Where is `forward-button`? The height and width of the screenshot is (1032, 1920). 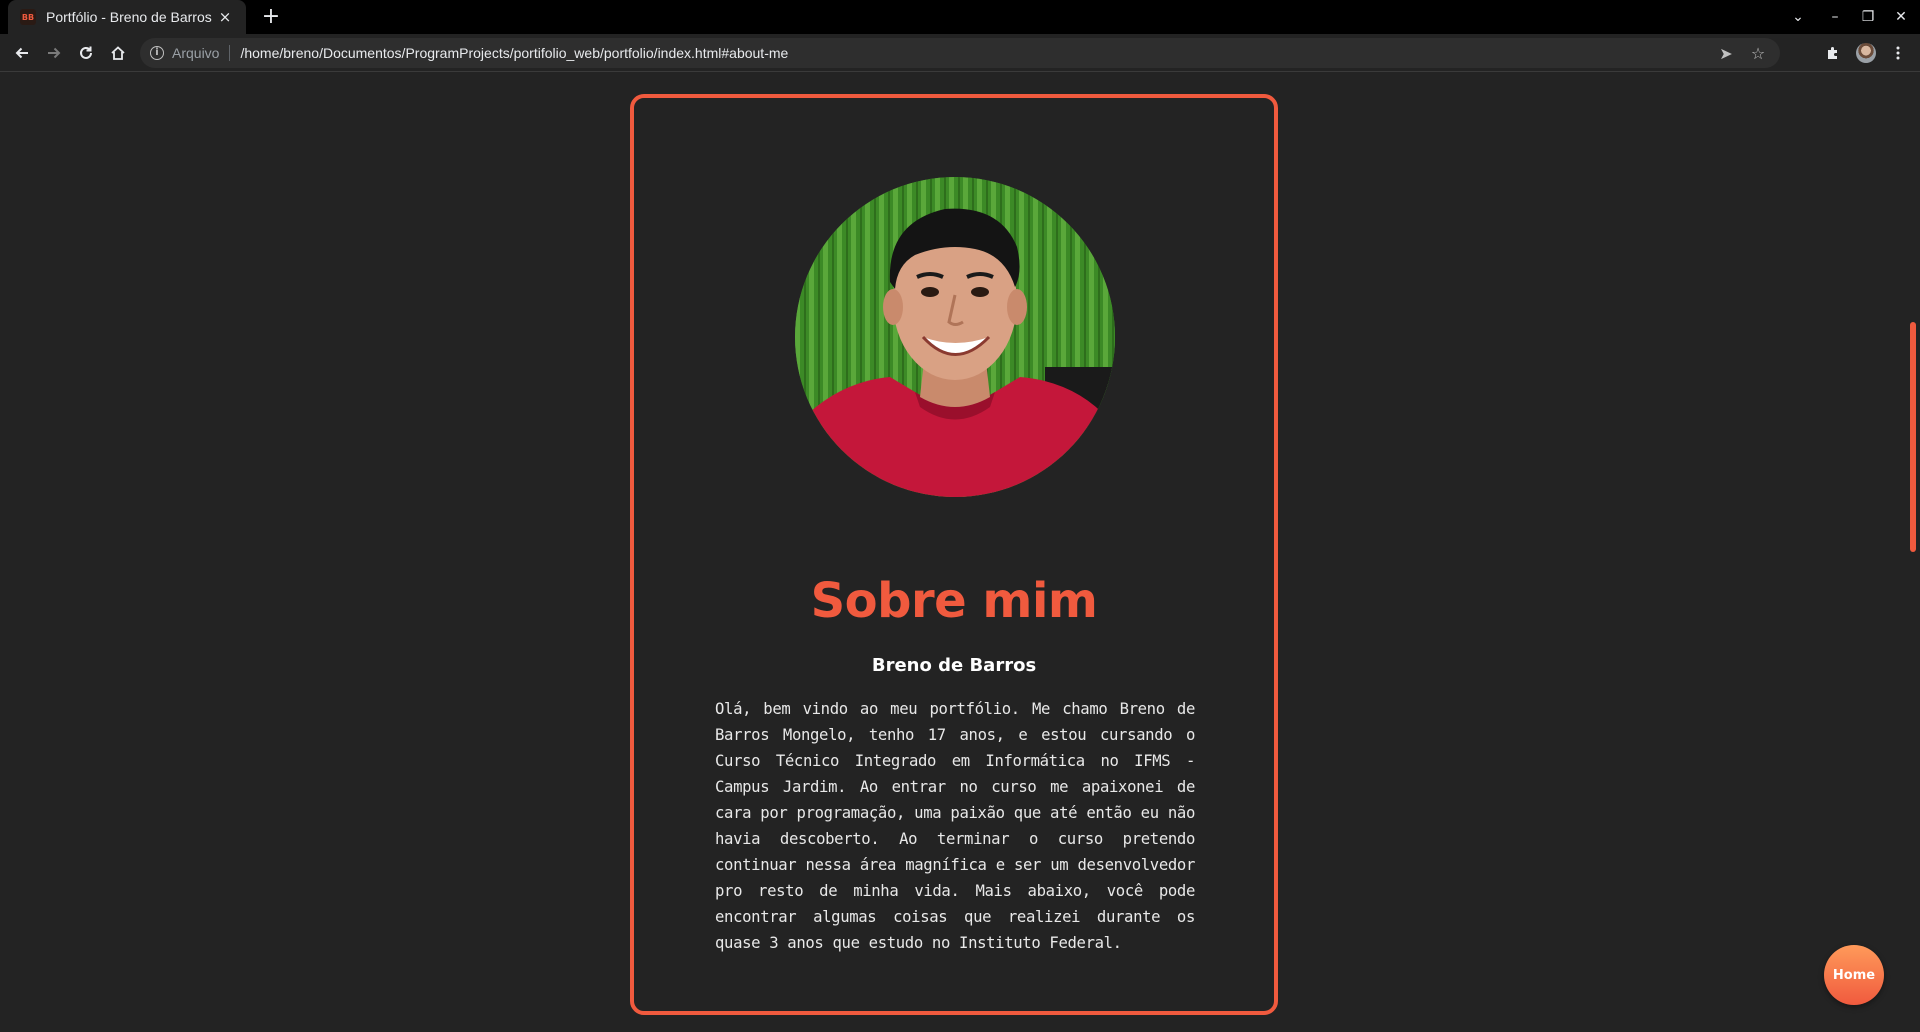 forward-button is located at coordinates (54, 53).